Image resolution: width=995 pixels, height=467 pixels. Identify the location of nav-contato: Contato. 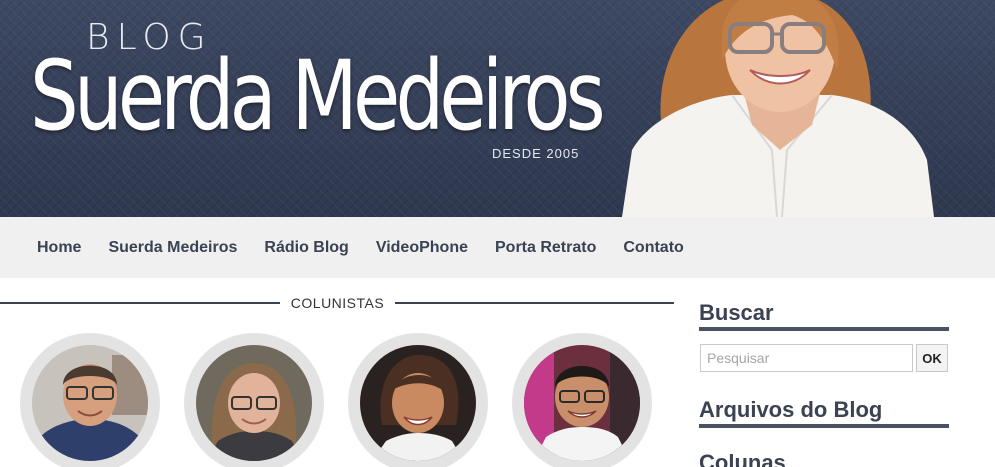
(653, 248).